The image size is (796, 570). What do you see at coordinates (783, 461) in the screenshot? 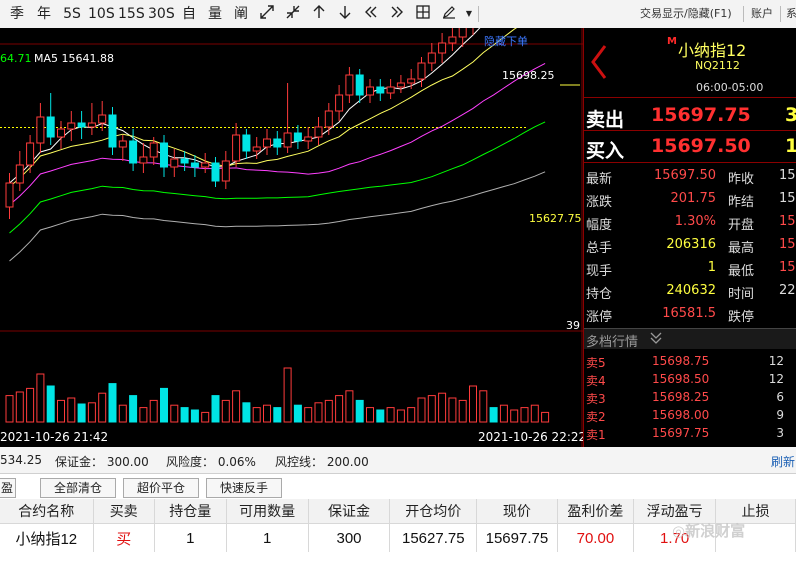
I see `refresh-link: 刷新` at bounding box center [783, 461].